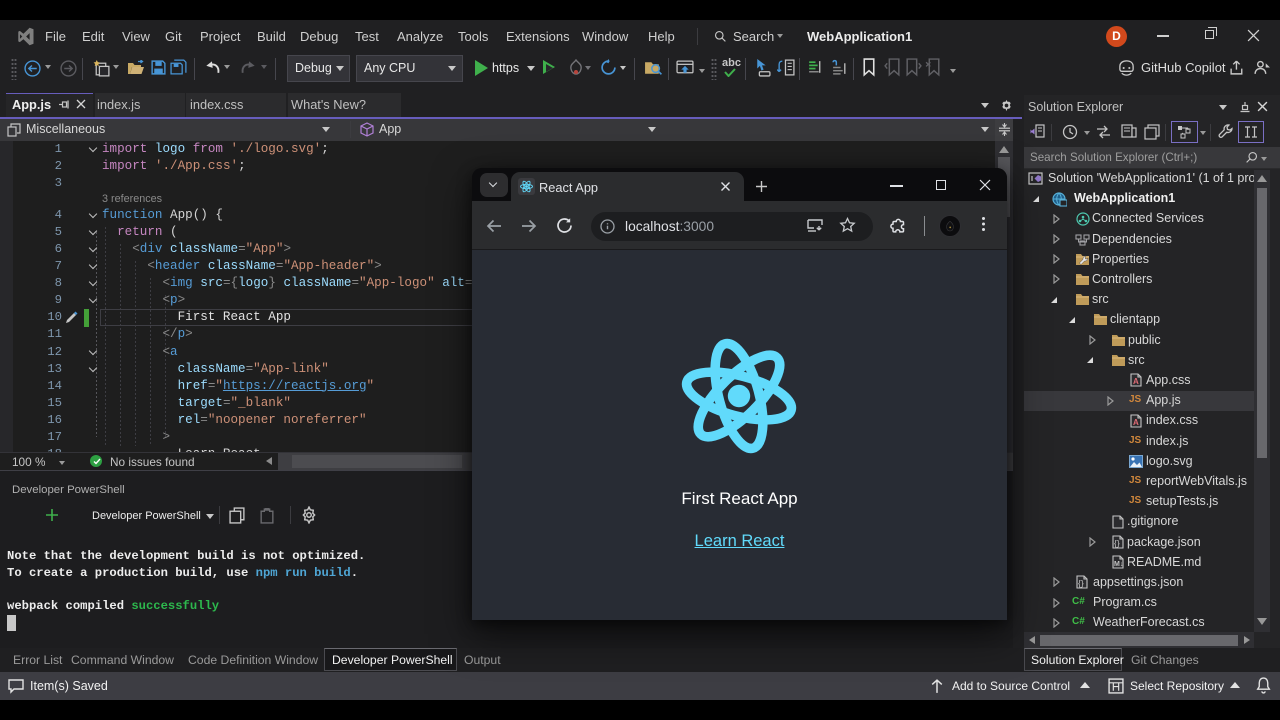  Describe the element at coordinates (1118, 564) in the screenshot. I see `svg-text: M↓` at that location.